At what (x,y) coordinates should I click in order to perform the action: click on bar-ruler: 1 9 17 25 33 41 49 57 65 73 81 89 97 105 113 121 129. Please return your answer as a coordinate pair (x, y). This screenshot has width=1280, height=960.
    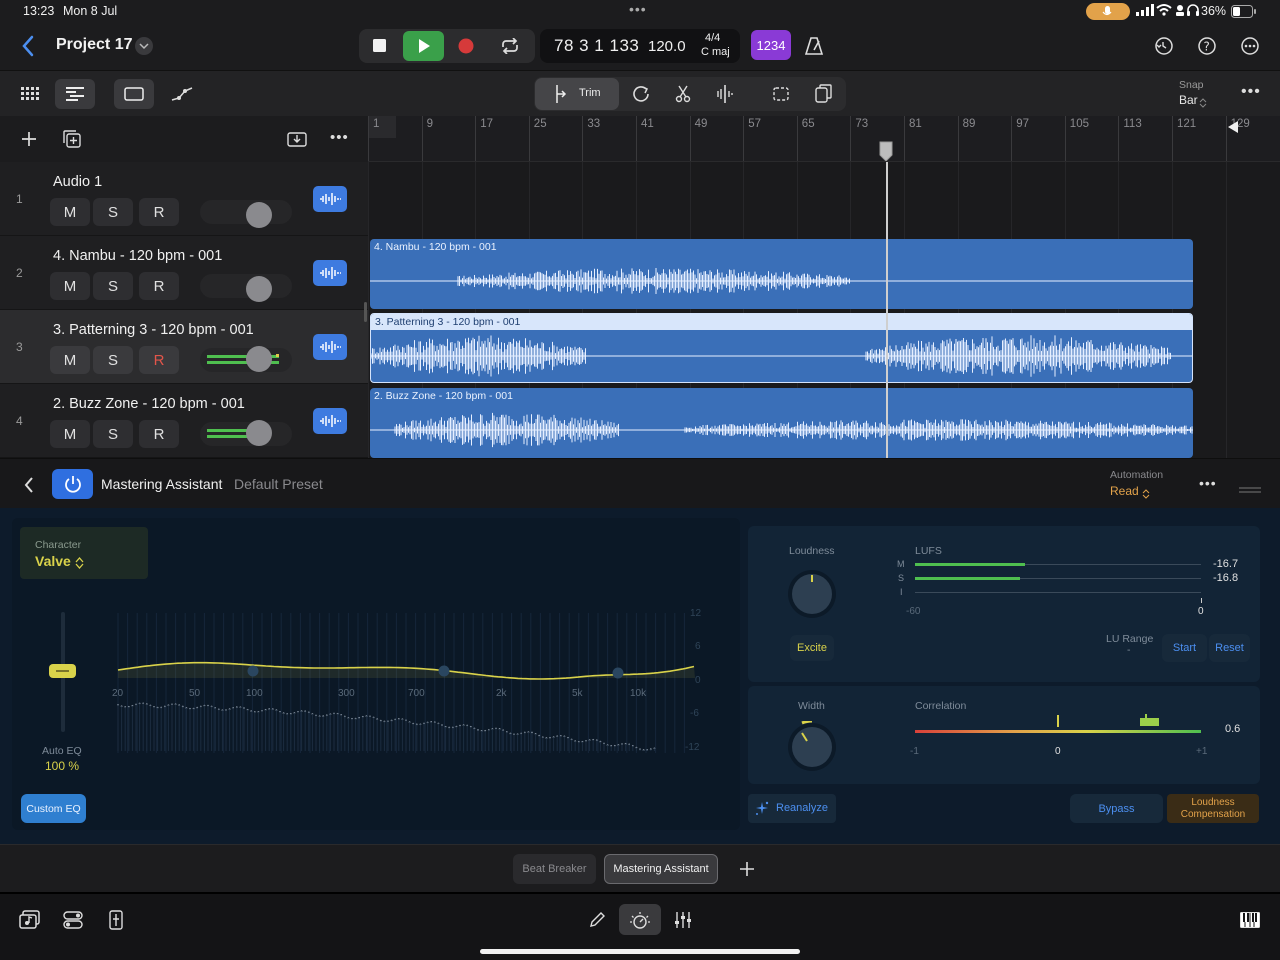
    Looking at the image, I should click on (824, 139).